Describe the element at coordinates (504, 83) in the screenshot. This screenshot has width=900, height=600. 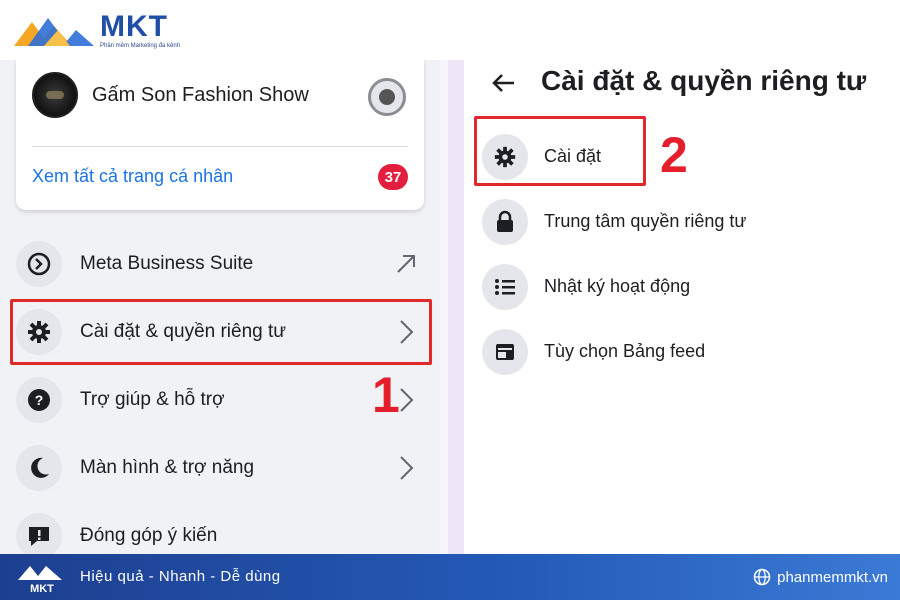
I see `back-arrow-icon` at that location.